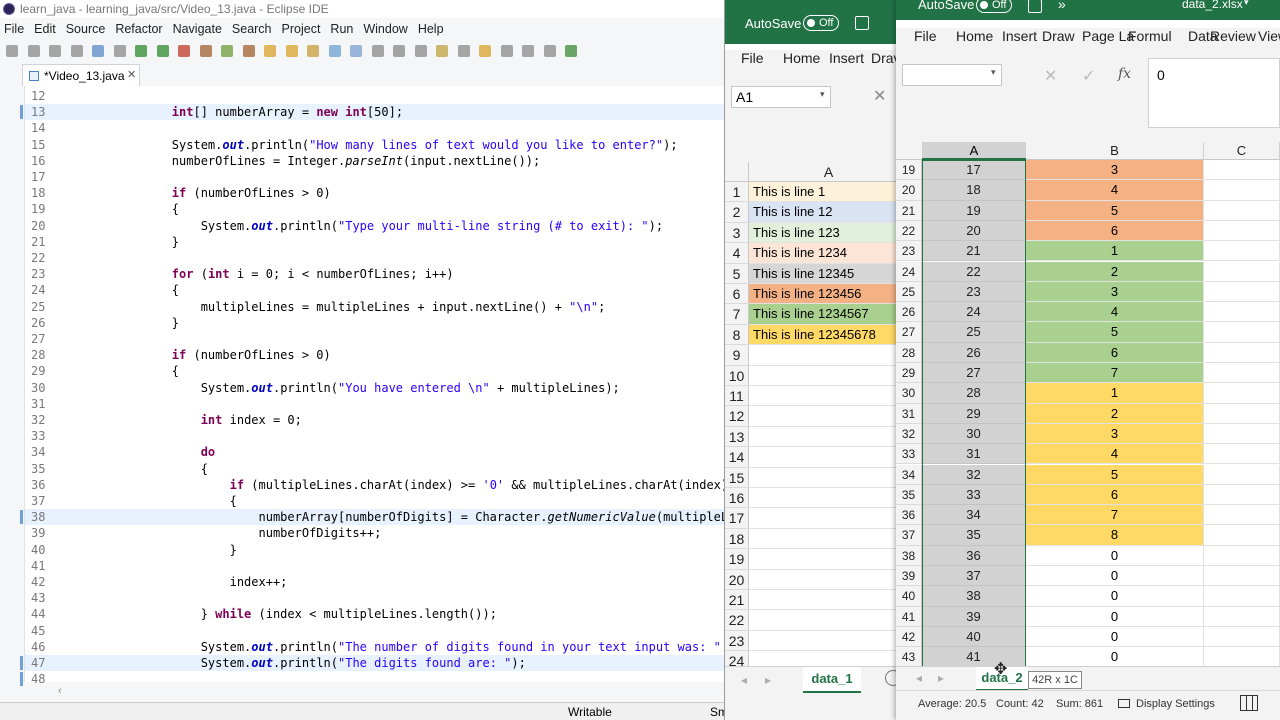 This screenshot has height=720, width=1280. I want to click on row-header: 39, so click(909, 576).